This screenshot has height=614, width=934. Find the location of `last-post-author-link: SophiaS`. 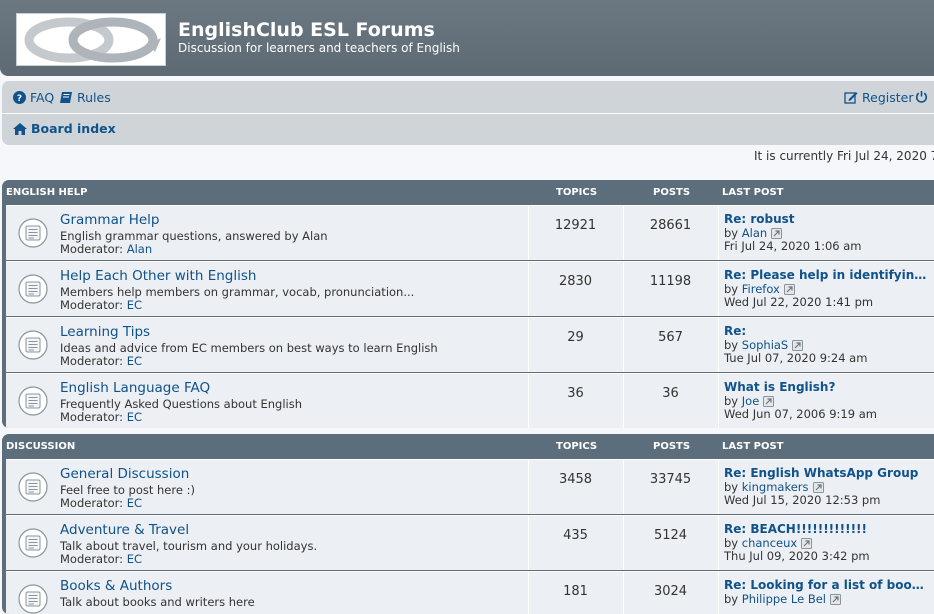

last-post-author-link: SophiaS is located at coordinates (765, 345).